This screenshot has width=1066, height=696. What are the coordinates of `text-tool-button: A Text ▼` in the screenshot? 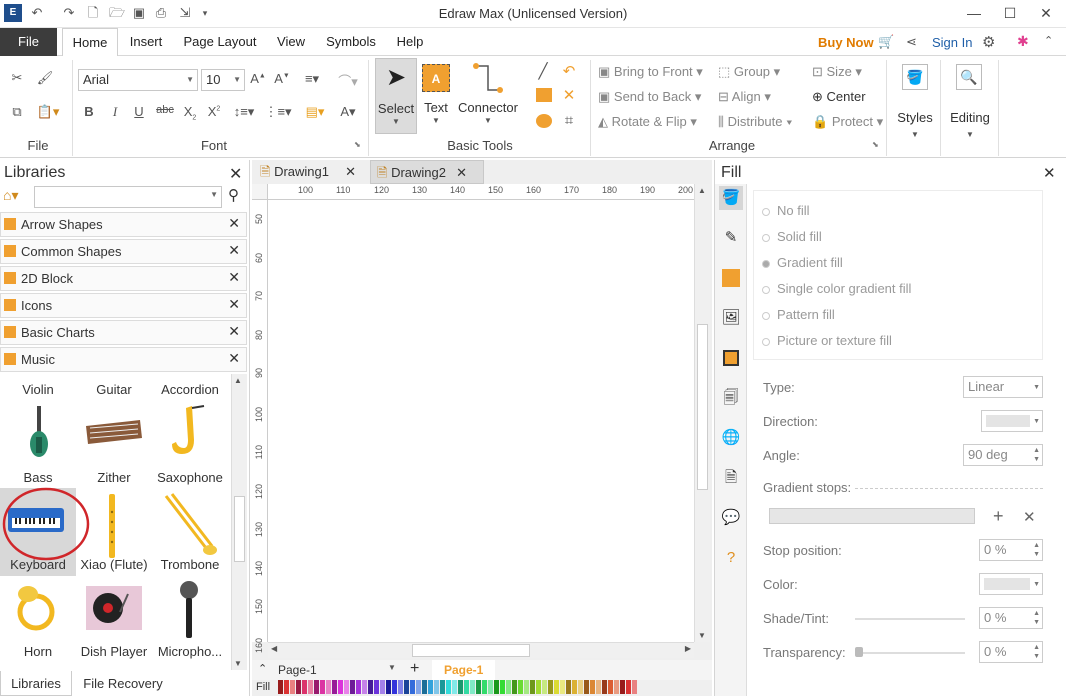 It's located at (436, 96).